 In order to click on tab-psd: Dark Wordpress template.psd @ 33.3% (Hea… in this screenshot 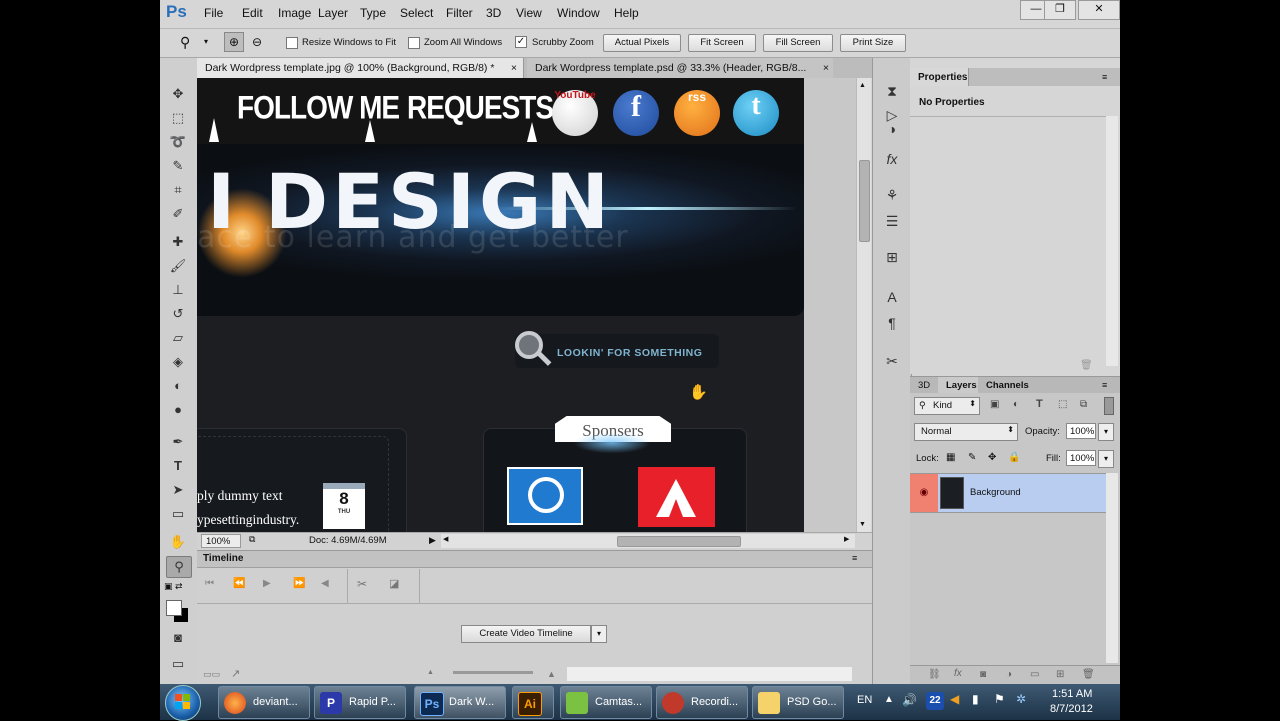, I will do `click(680, 68)`.